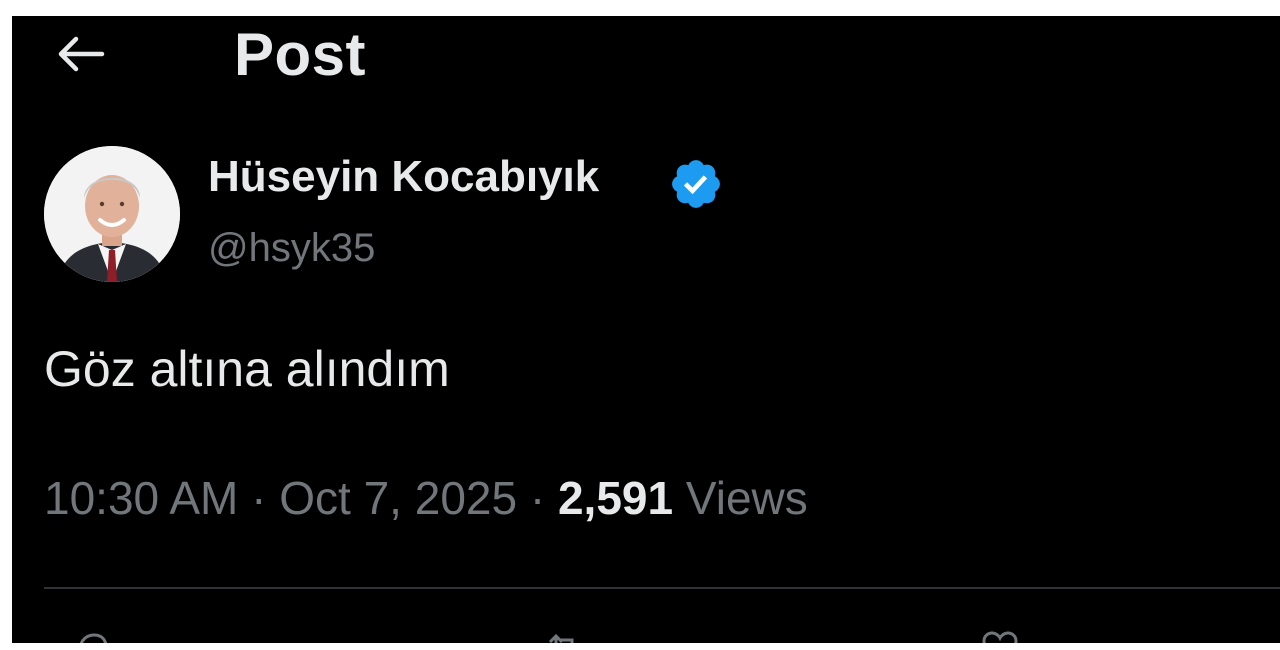  What do you see at coordinates (300, 54) in the screenshot?
I see `page-title: Post` at bounding box center [300, 54].